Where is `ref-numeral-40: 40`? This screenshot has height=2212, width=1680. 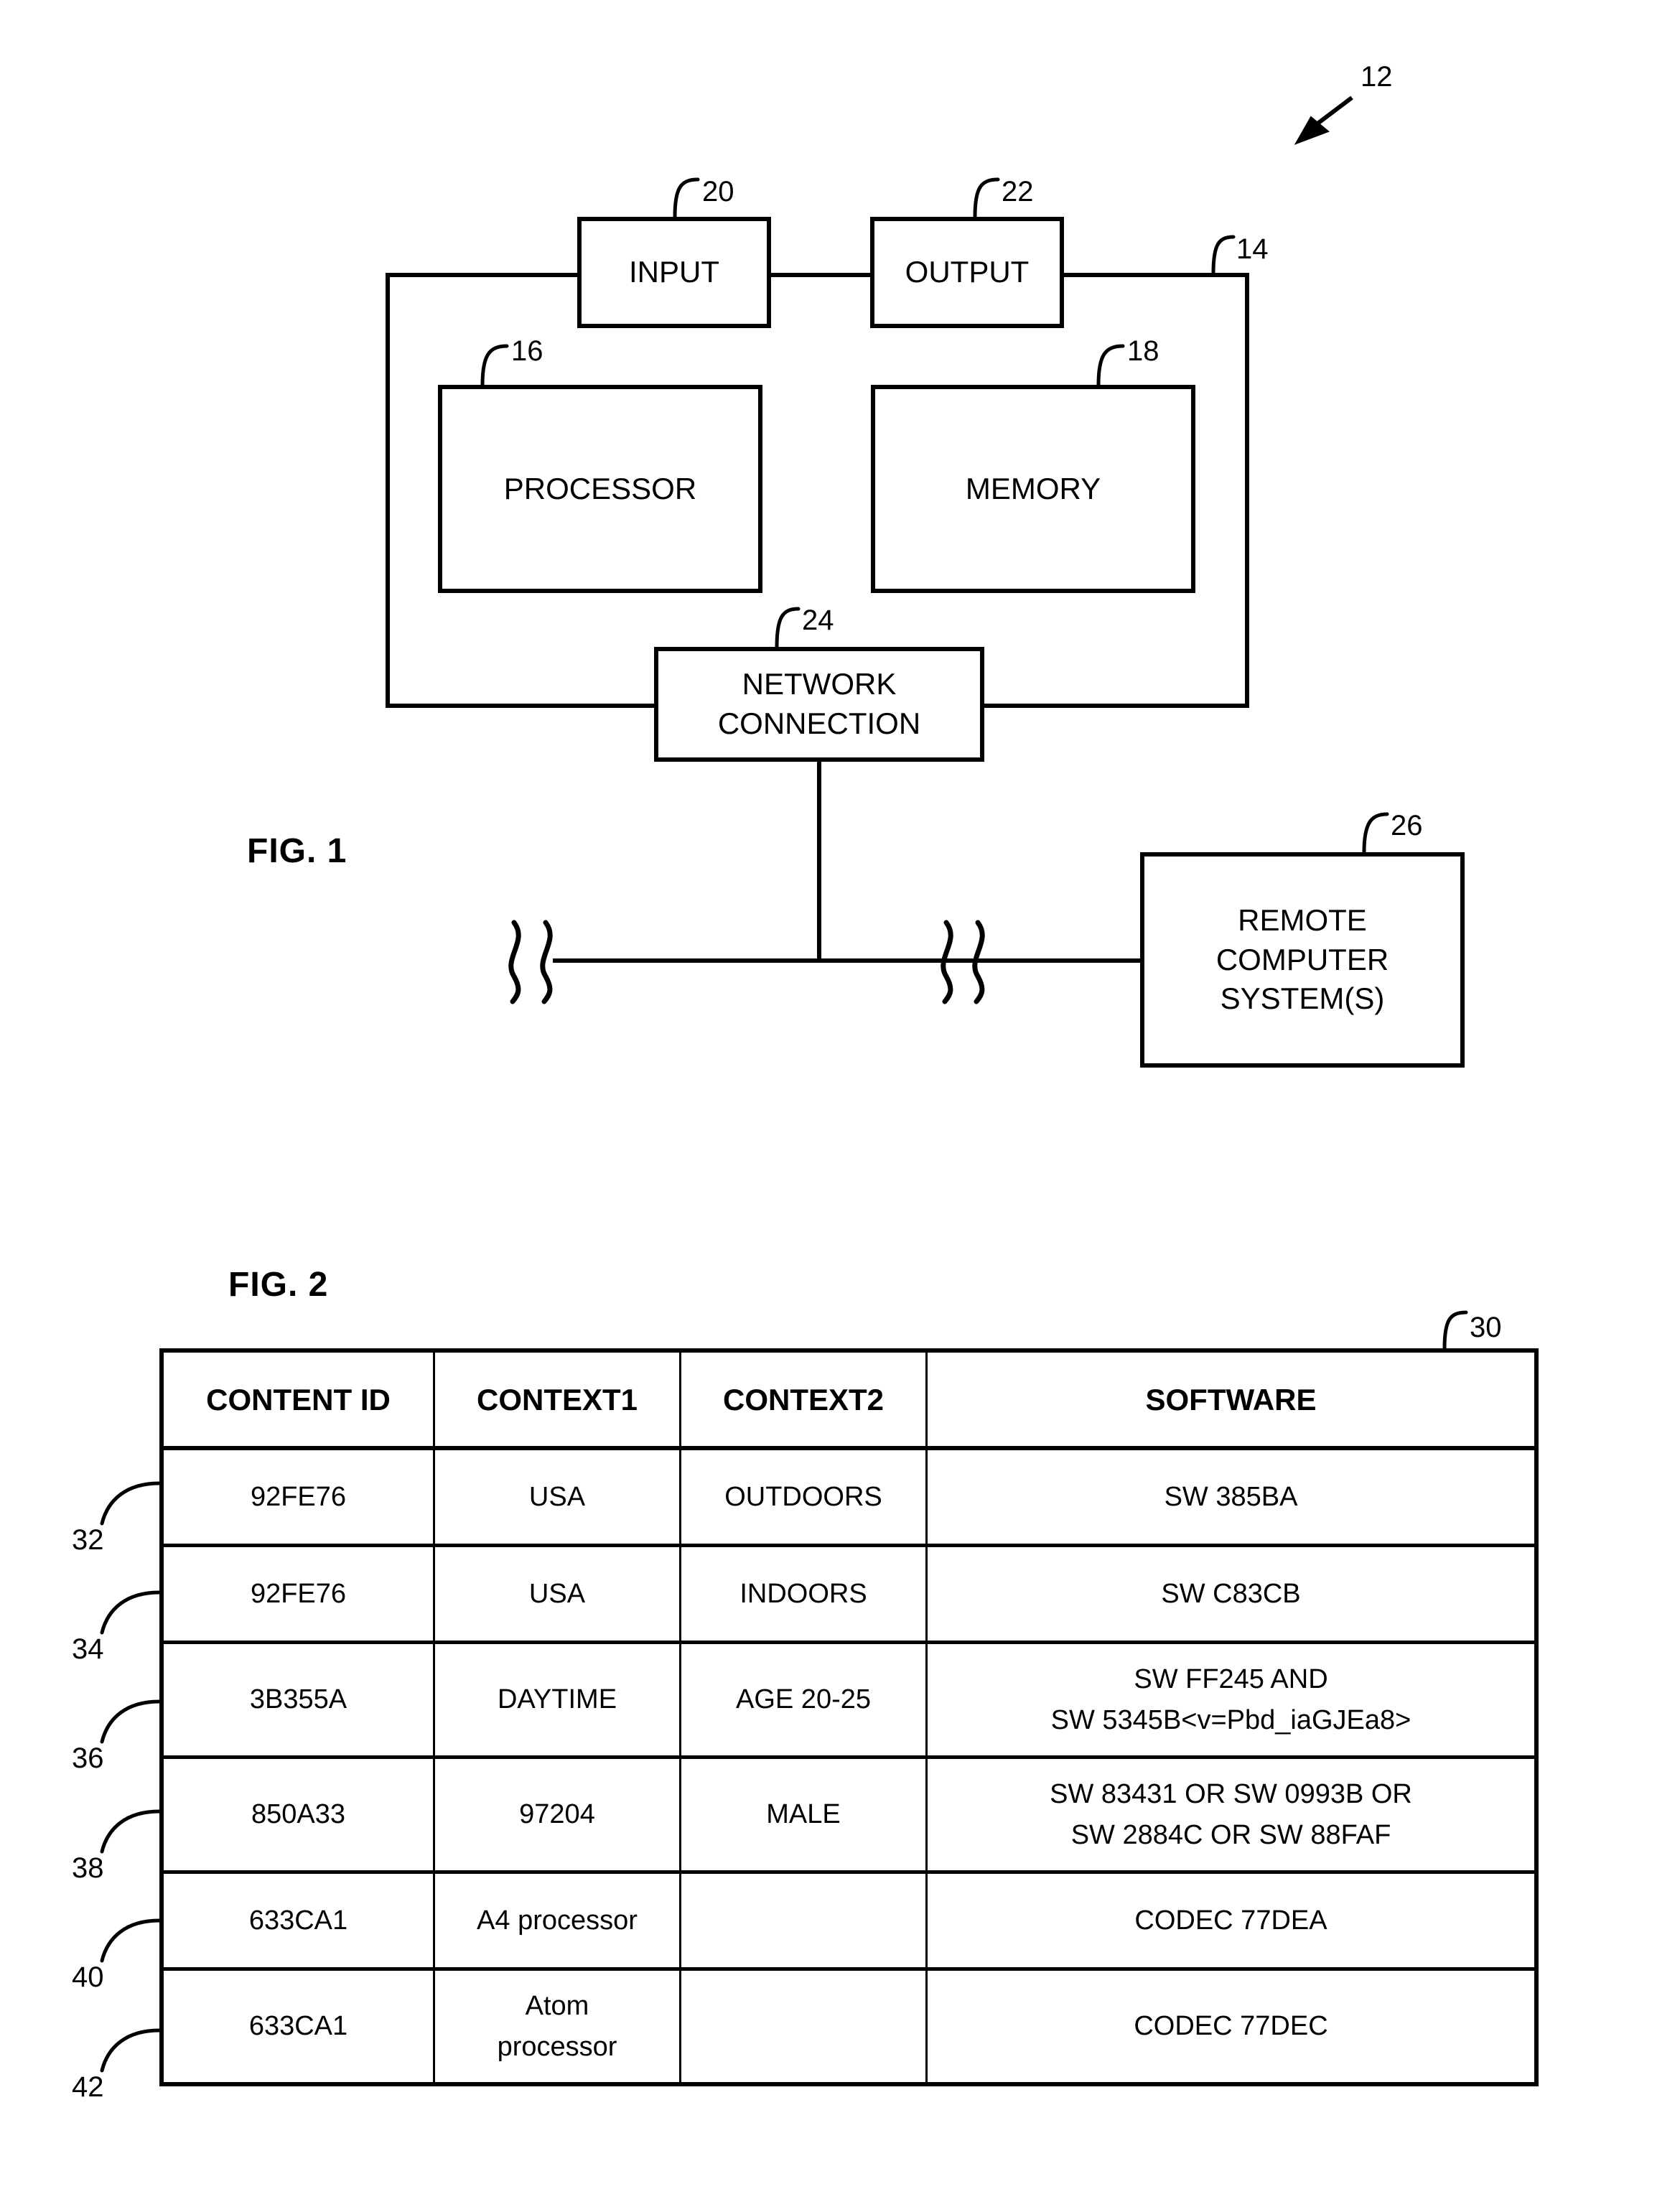 ref-numeral-40: 40 is located at coordinates (88, 1977).